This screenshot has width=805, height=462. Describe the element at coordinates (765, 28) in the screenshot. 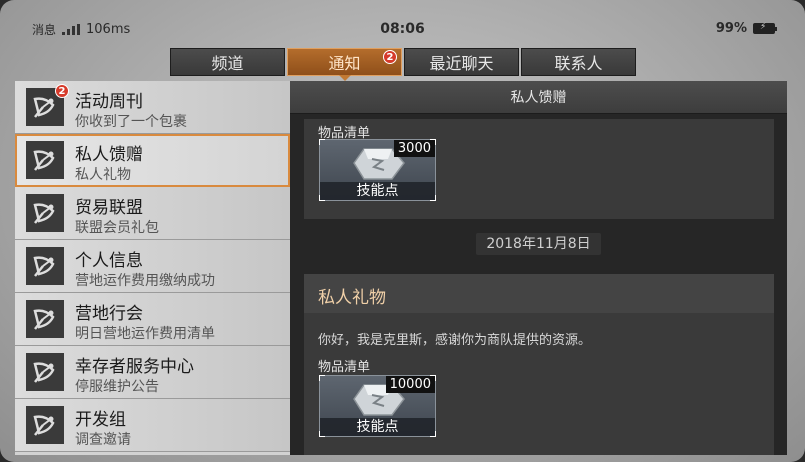

I see `battery-icon: ⚡` at that location.